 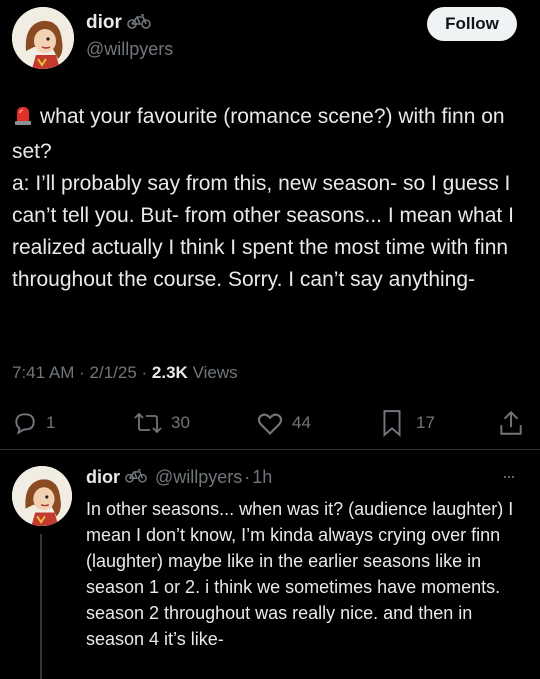 I want to click on post-time: 7:41 AM, so click(x=43, y=372).